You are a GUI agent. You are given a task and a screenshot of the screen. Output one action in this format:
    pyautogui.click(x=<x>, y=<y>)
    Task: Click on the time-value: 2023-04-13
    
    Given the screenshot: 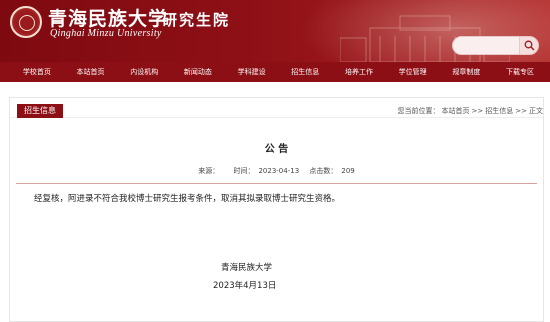 What is the action you would take?
    pyautogui.click(x=279, y=171)
    